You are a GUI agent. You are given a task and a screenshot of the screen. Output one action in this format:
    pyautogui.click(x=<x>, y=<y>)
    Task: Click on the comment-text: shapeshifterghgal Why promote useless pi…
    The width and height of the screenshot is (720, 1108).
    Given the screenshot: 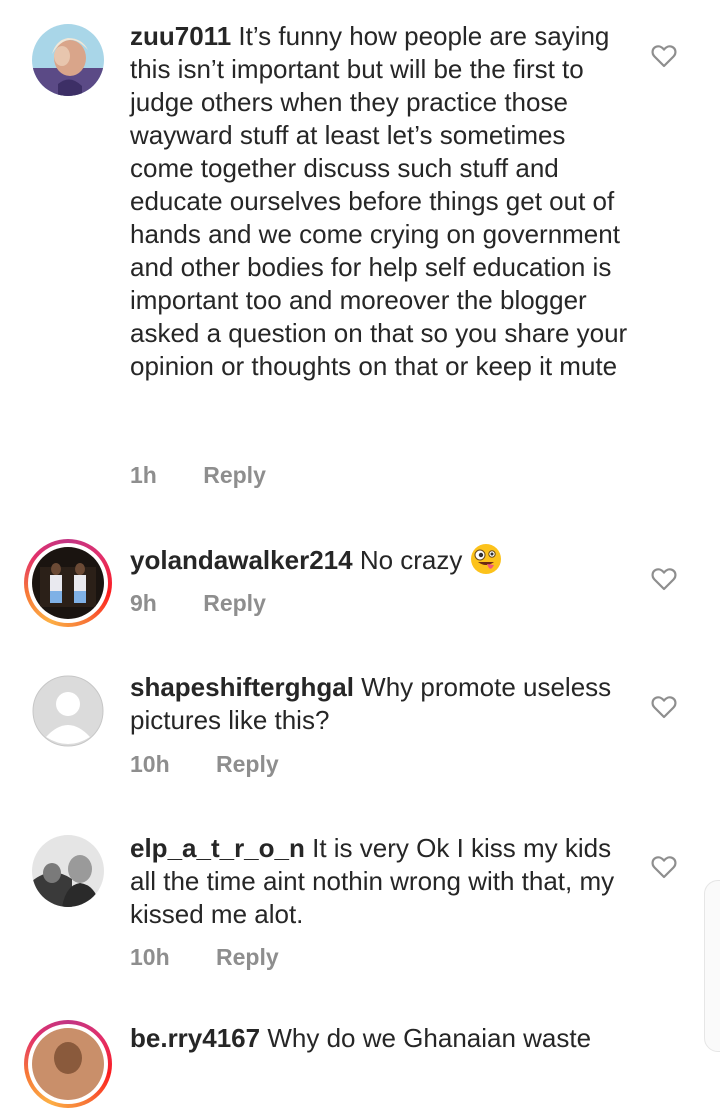 What is the action you would take?
    pyautogui.click(x=380, y=704)
    